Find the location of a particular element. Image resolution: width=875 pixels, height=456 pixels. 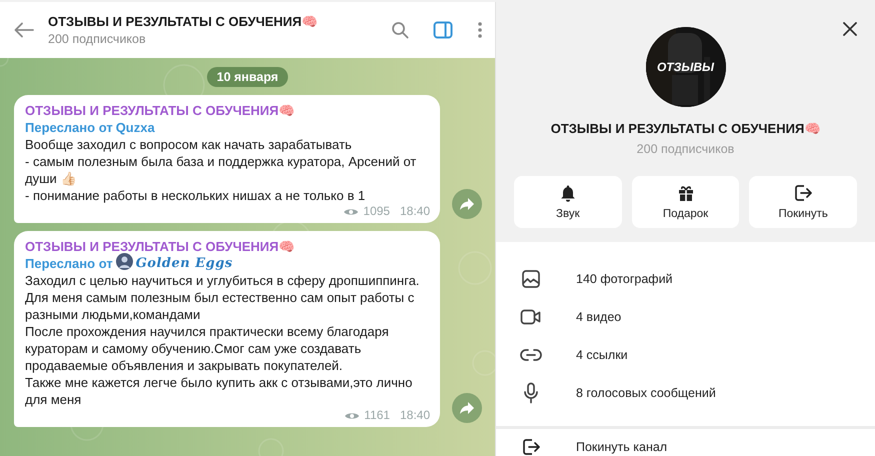

search-button is located at coordinates (400, 30).